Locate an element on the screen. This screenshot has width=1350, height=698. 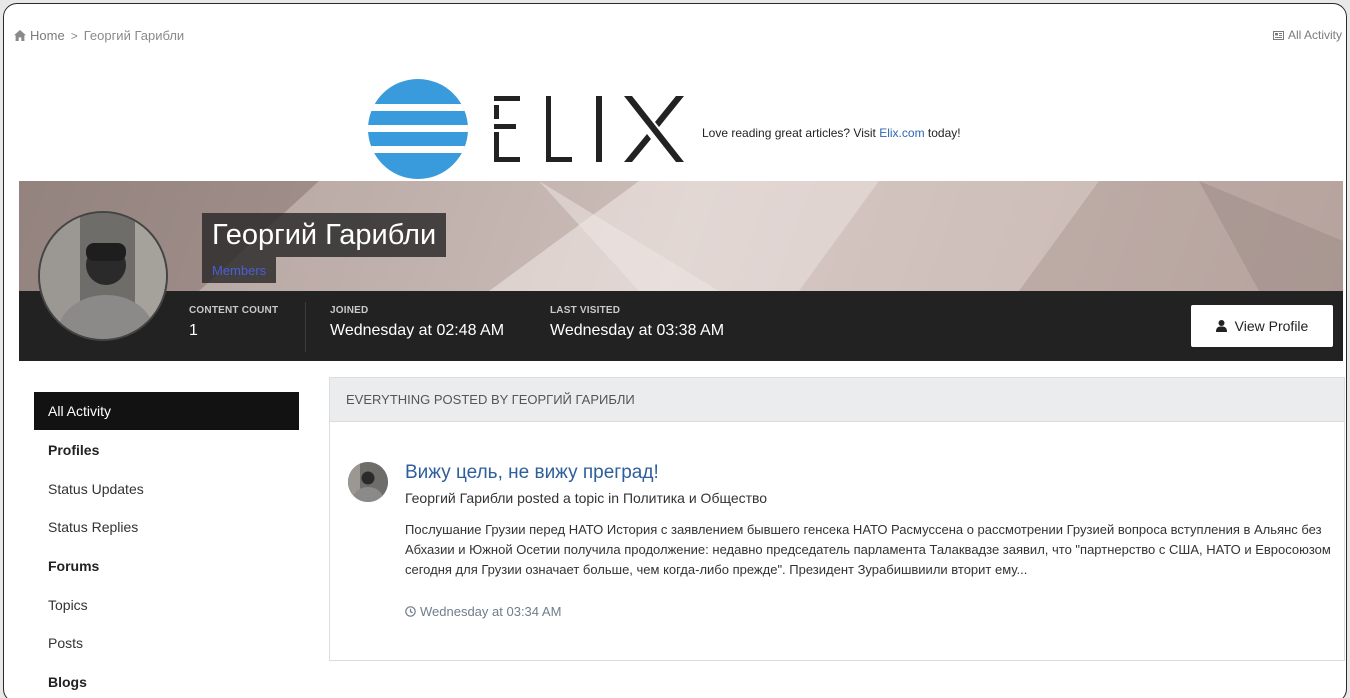
sidebar-heading-blogs: Blogs is located at coordinates (67, 682).